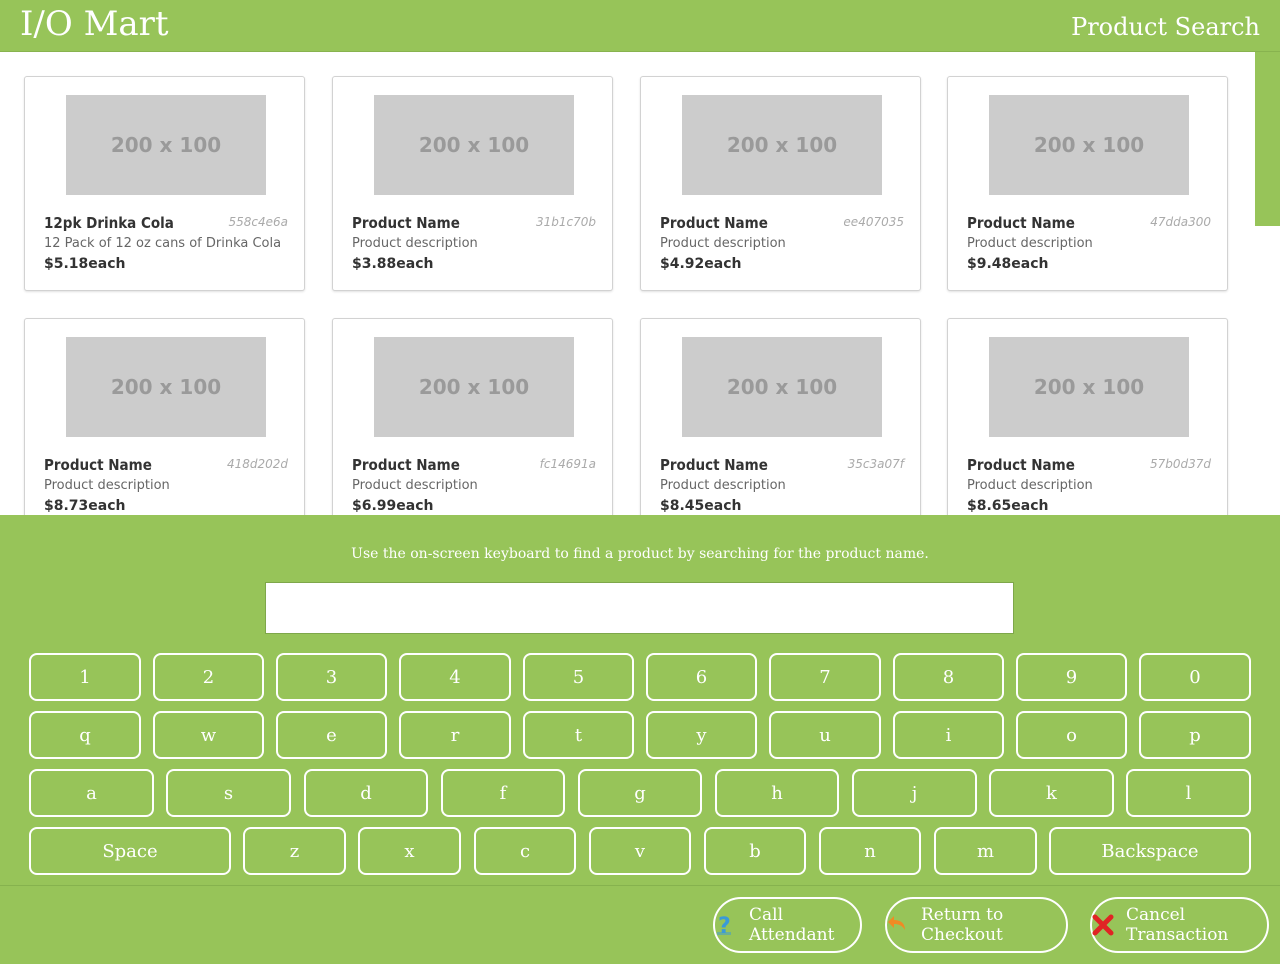 The height and width of the screenshot is (964, 1280). Describe the element at coordinates (985, 851) in the screenshot. I see `key-m: m` at that location.